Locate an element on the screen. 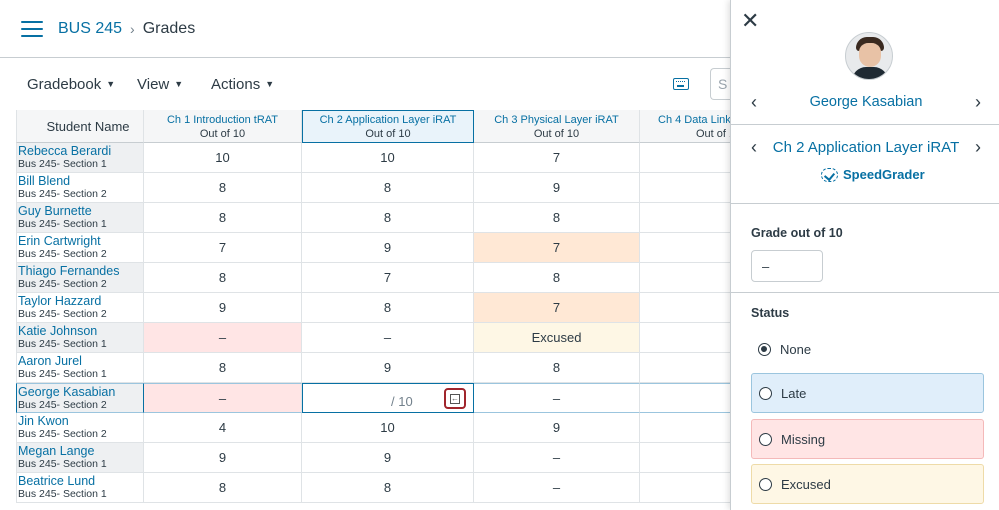 The width and height of the screenshot is (999, 510). keyboard-shortcuts-icon is located at coordinates (681, 84).